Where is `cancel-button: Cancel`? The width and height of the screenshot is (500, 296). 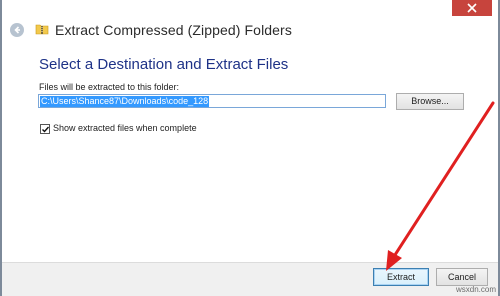 cancel-button: Cancel is located at coordinates (462, 277).